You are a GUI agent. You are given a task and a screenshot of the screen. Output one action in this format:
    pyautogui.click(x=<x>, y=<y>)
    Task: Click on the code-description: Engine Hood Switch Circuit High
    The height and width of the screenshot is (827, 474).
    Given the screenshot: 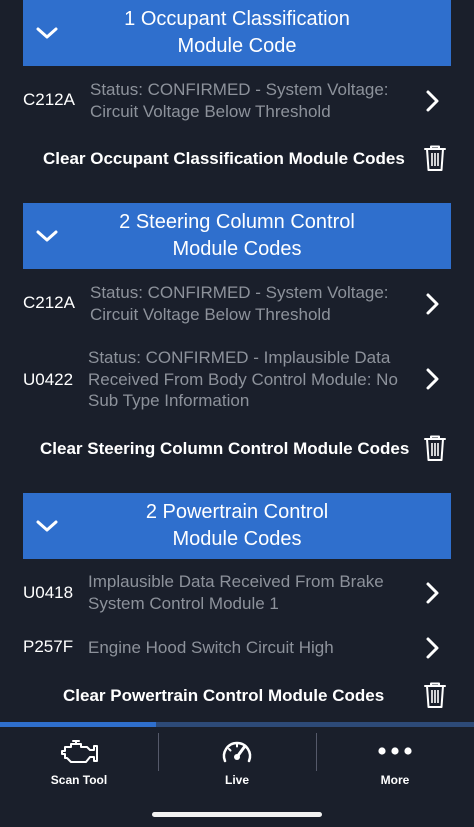 What is the action you would take?
    pyautogui.click(x=258, y=648)
    